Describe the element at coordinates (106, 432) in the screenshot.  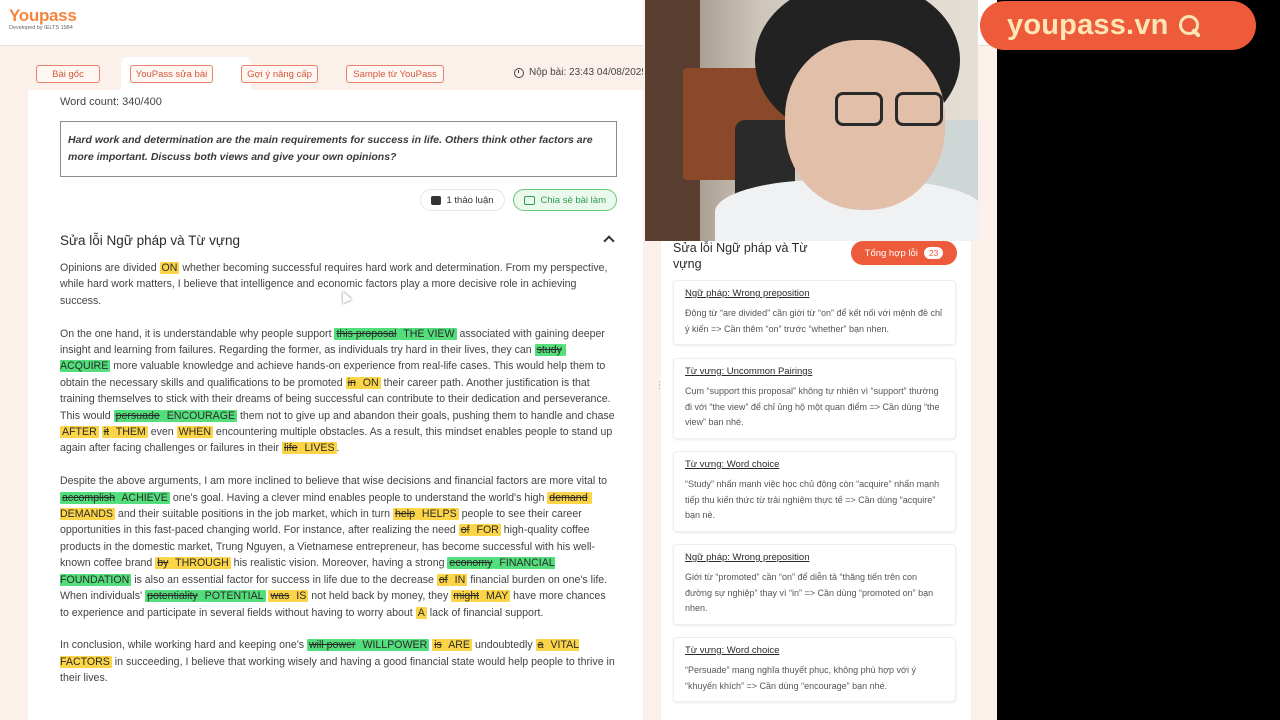
I see `error-original-text: it` at that location.